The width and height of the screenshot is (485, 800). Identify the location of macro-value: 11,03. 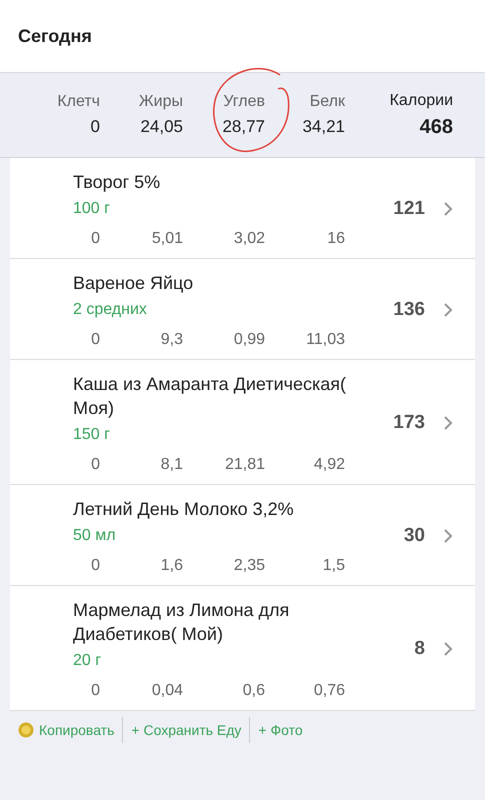
(325, 340).